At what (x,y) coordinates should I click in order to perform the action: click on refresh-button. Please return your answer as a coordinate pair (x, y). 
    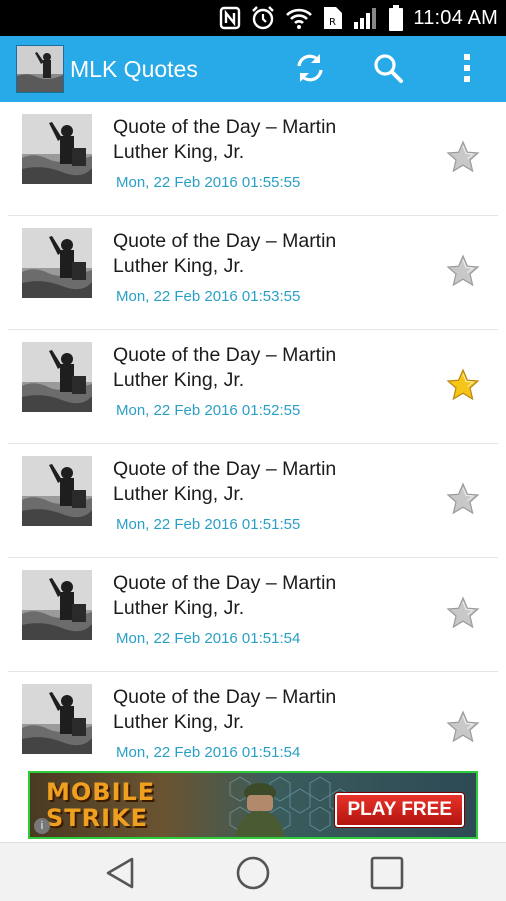
    Looking at the image, I should click on (310, 70).